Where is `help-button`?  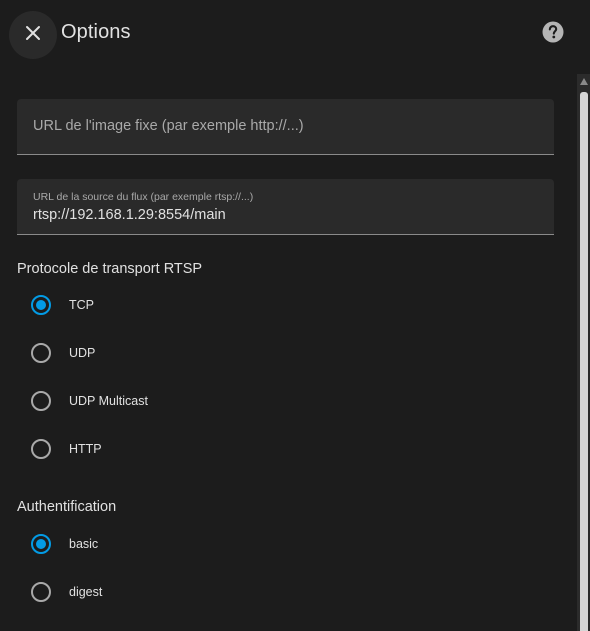
help-button is located at coordinates (552, 34).